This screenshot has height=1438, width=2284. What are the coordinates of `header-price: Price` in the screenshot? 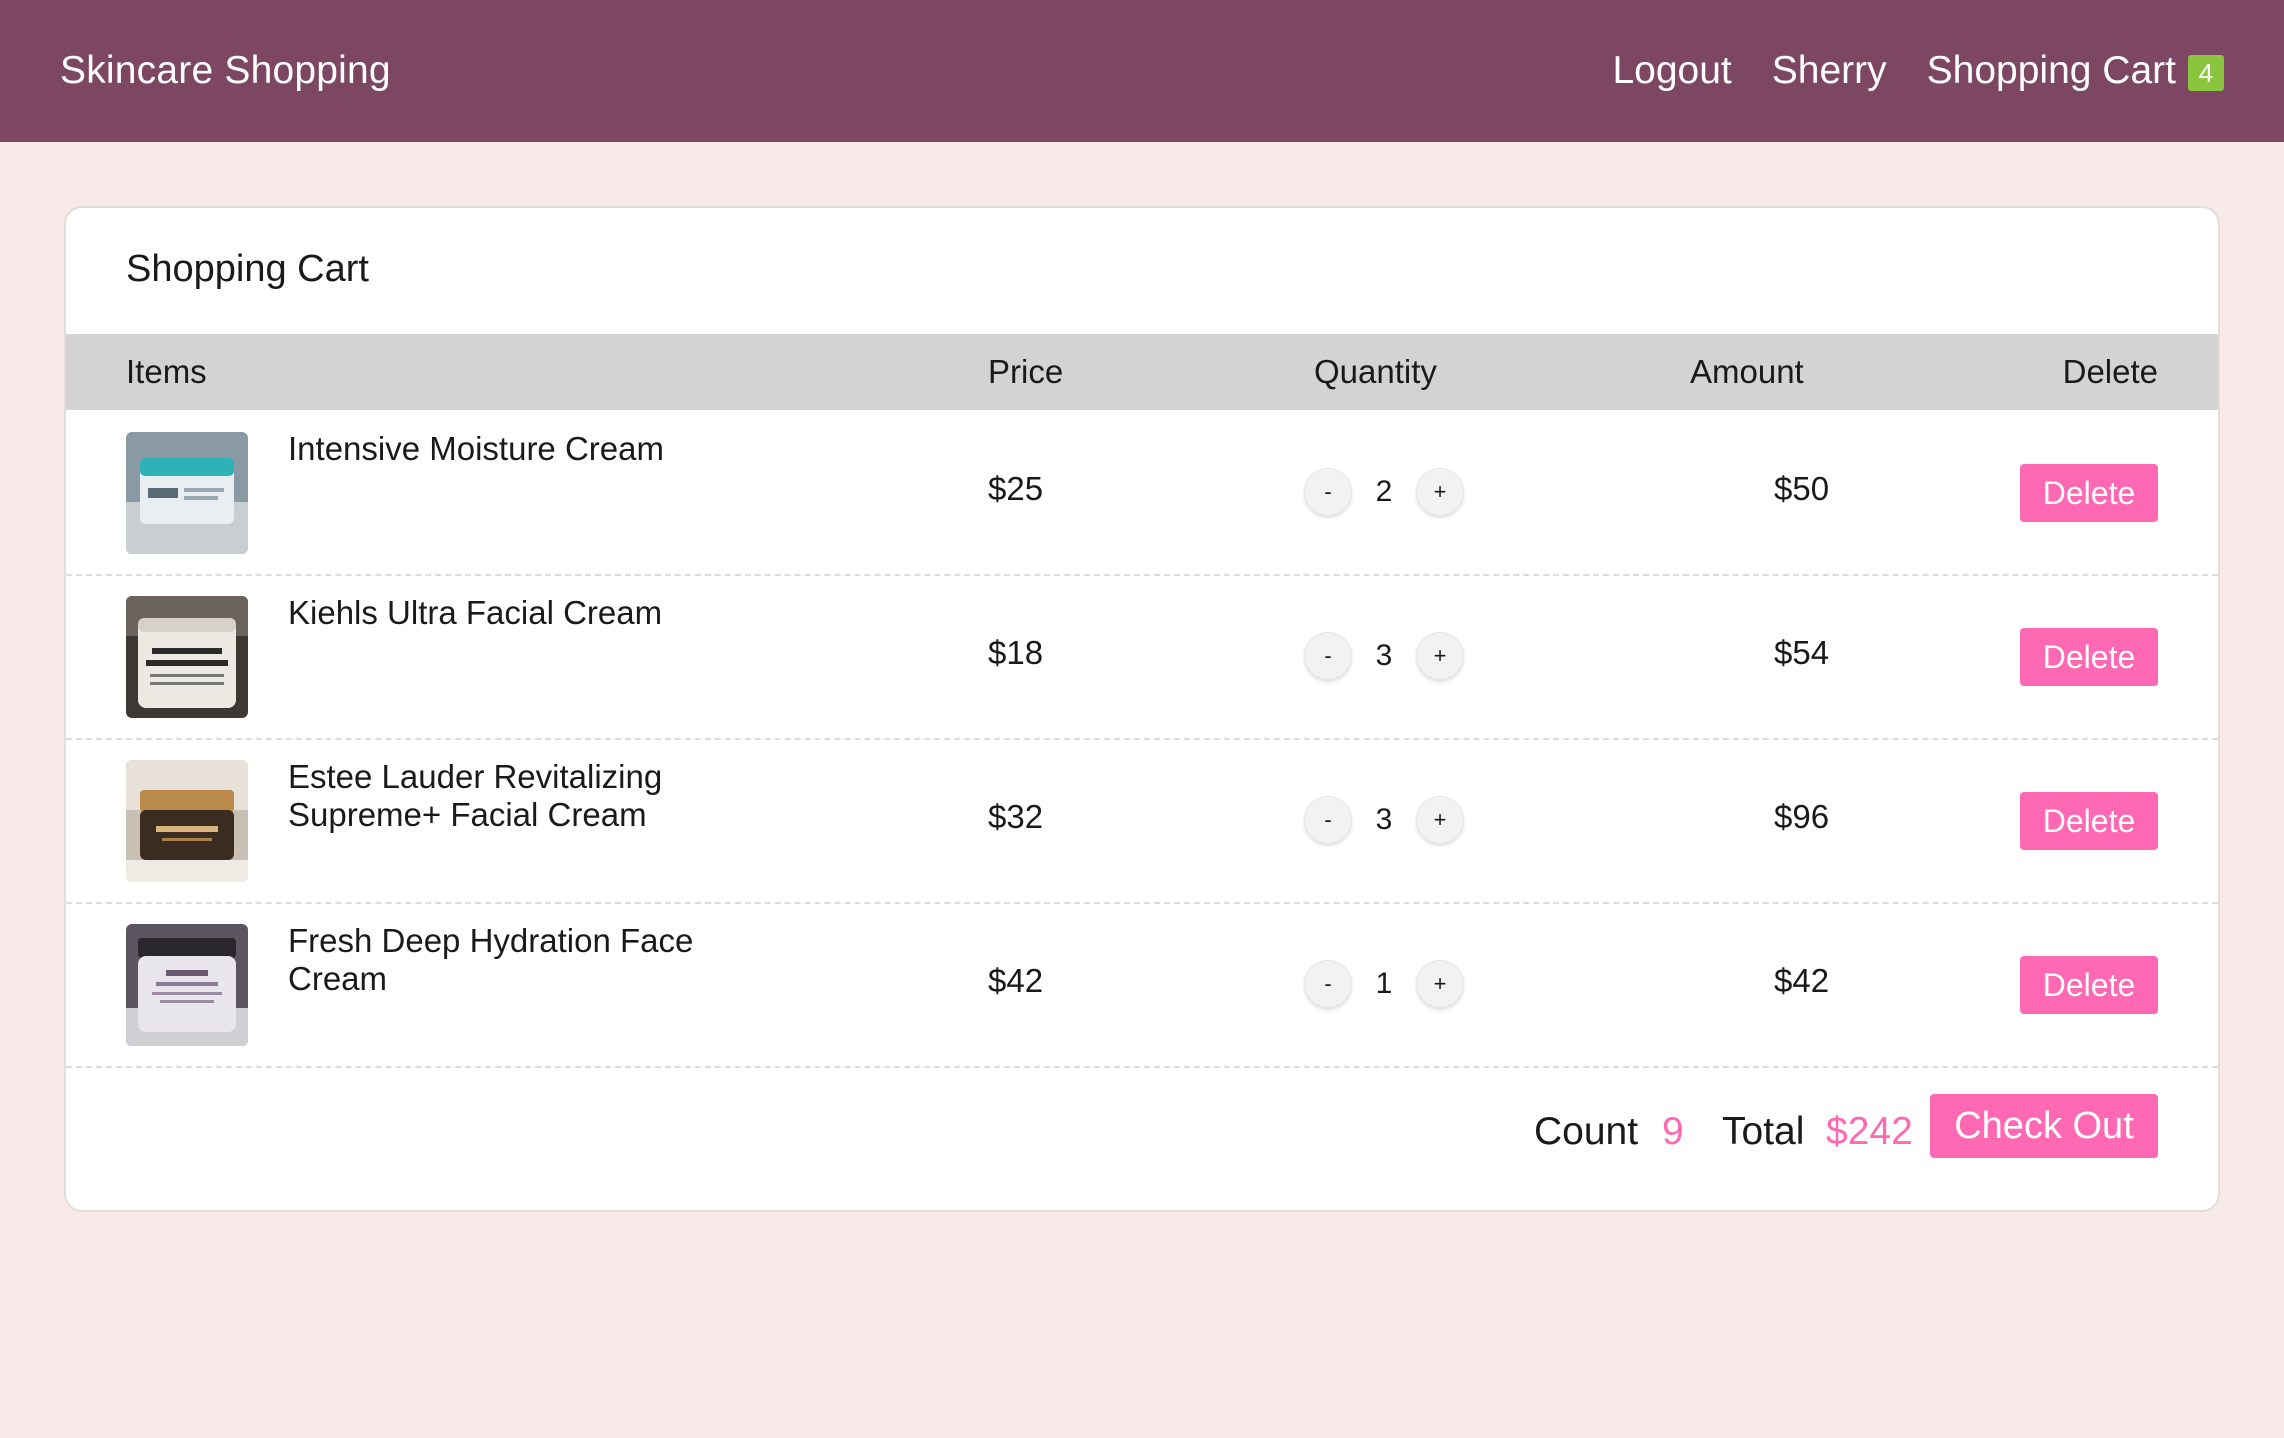 It's located at (1026, 371).